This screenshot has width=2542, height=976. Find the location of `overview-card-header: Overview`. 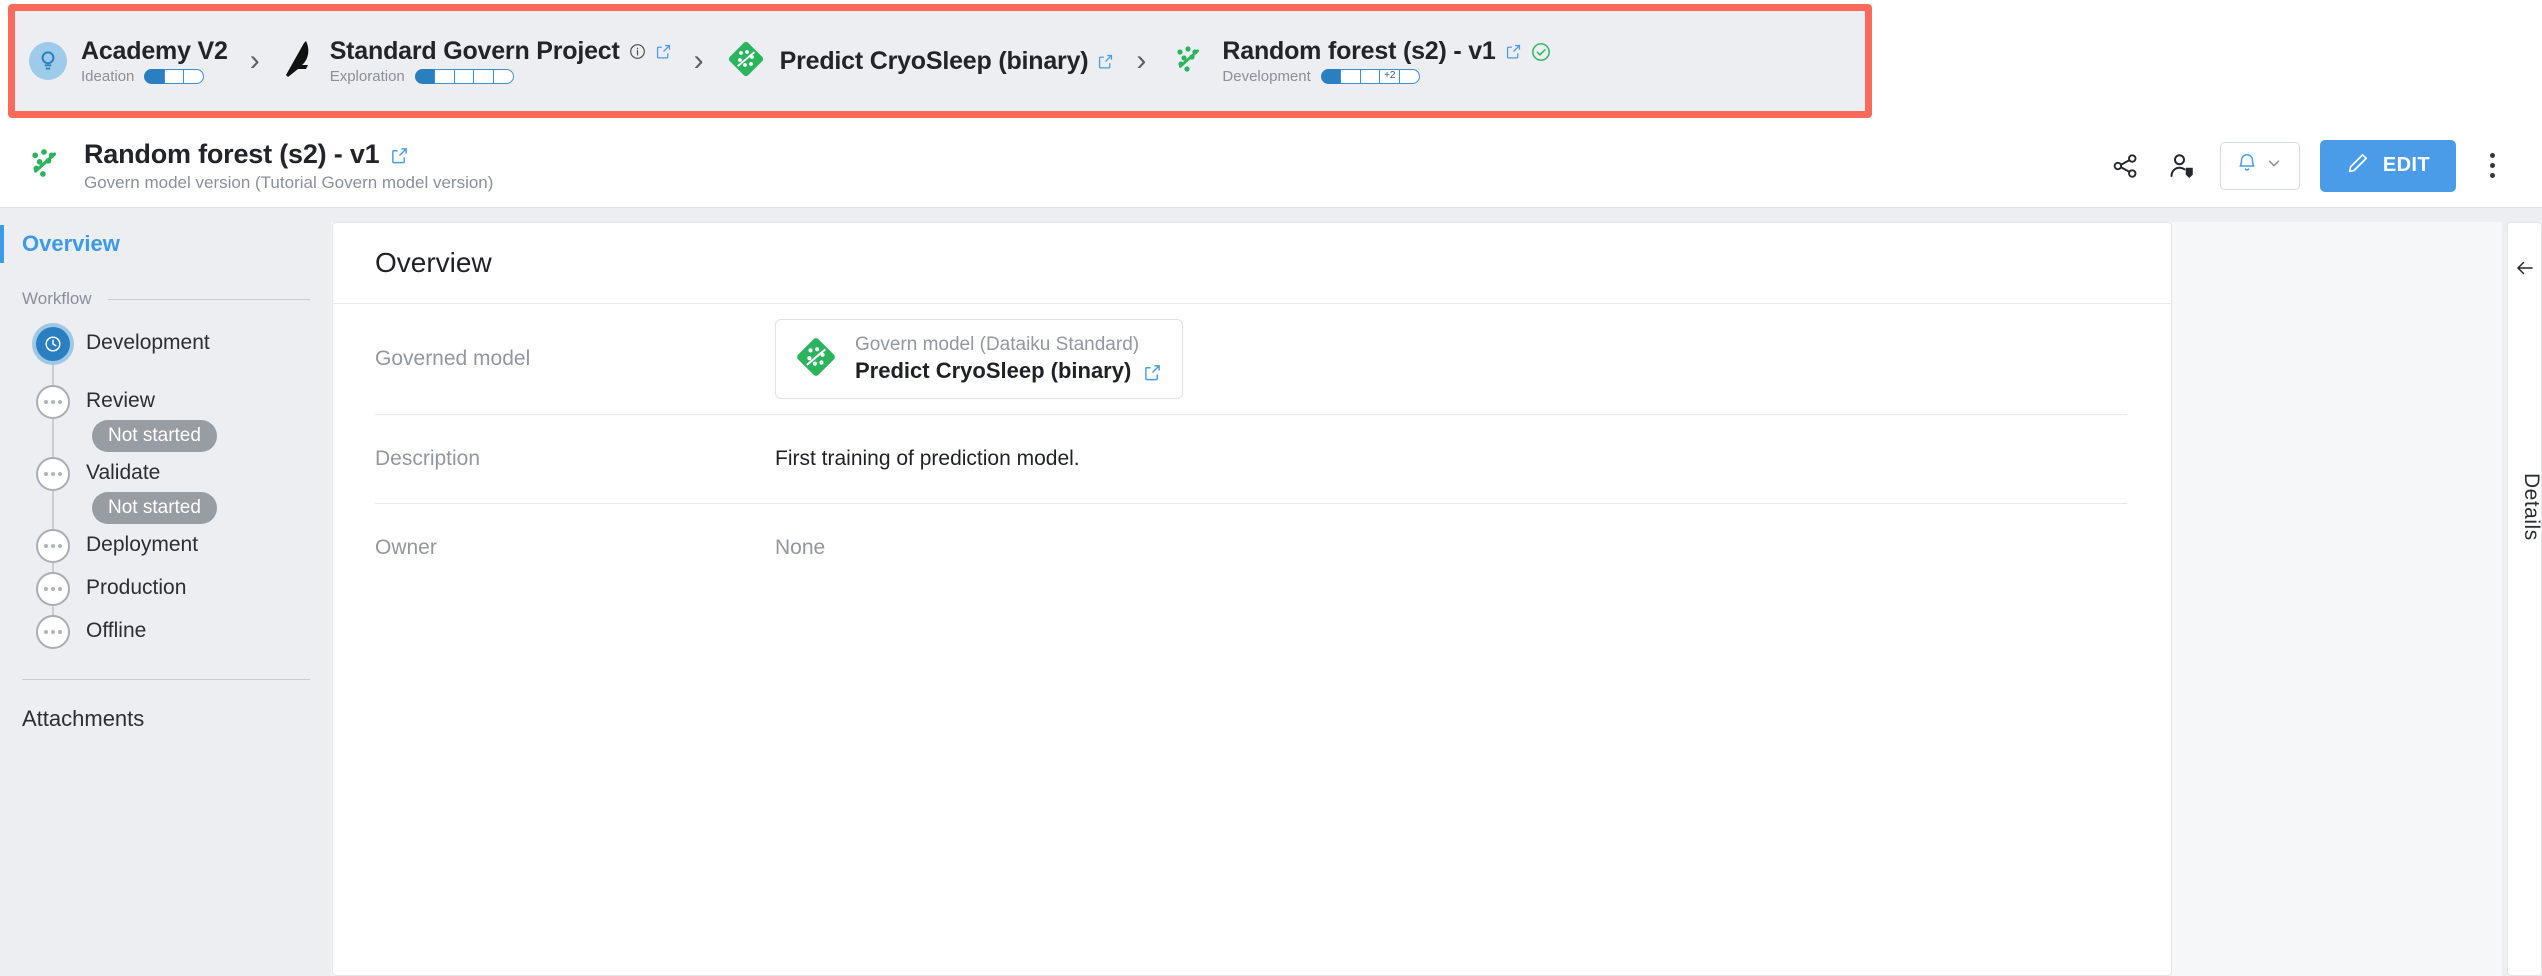

overview-card-header: Overview is located at coordinates (1252, 263).